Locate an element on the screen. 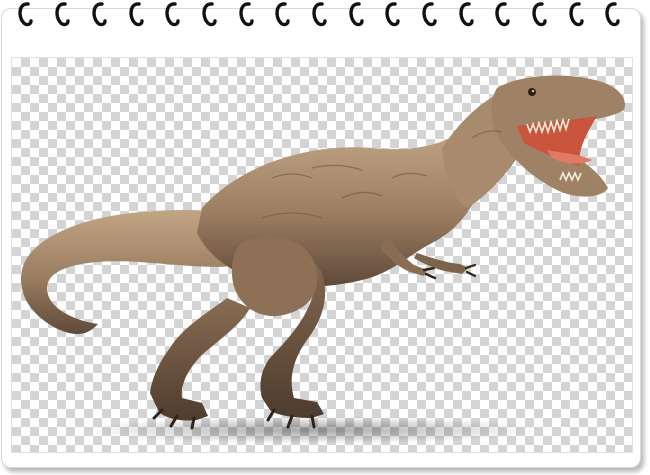 This screenshot has height=475, width=650. far-leg is located at coordinates (200, 359).